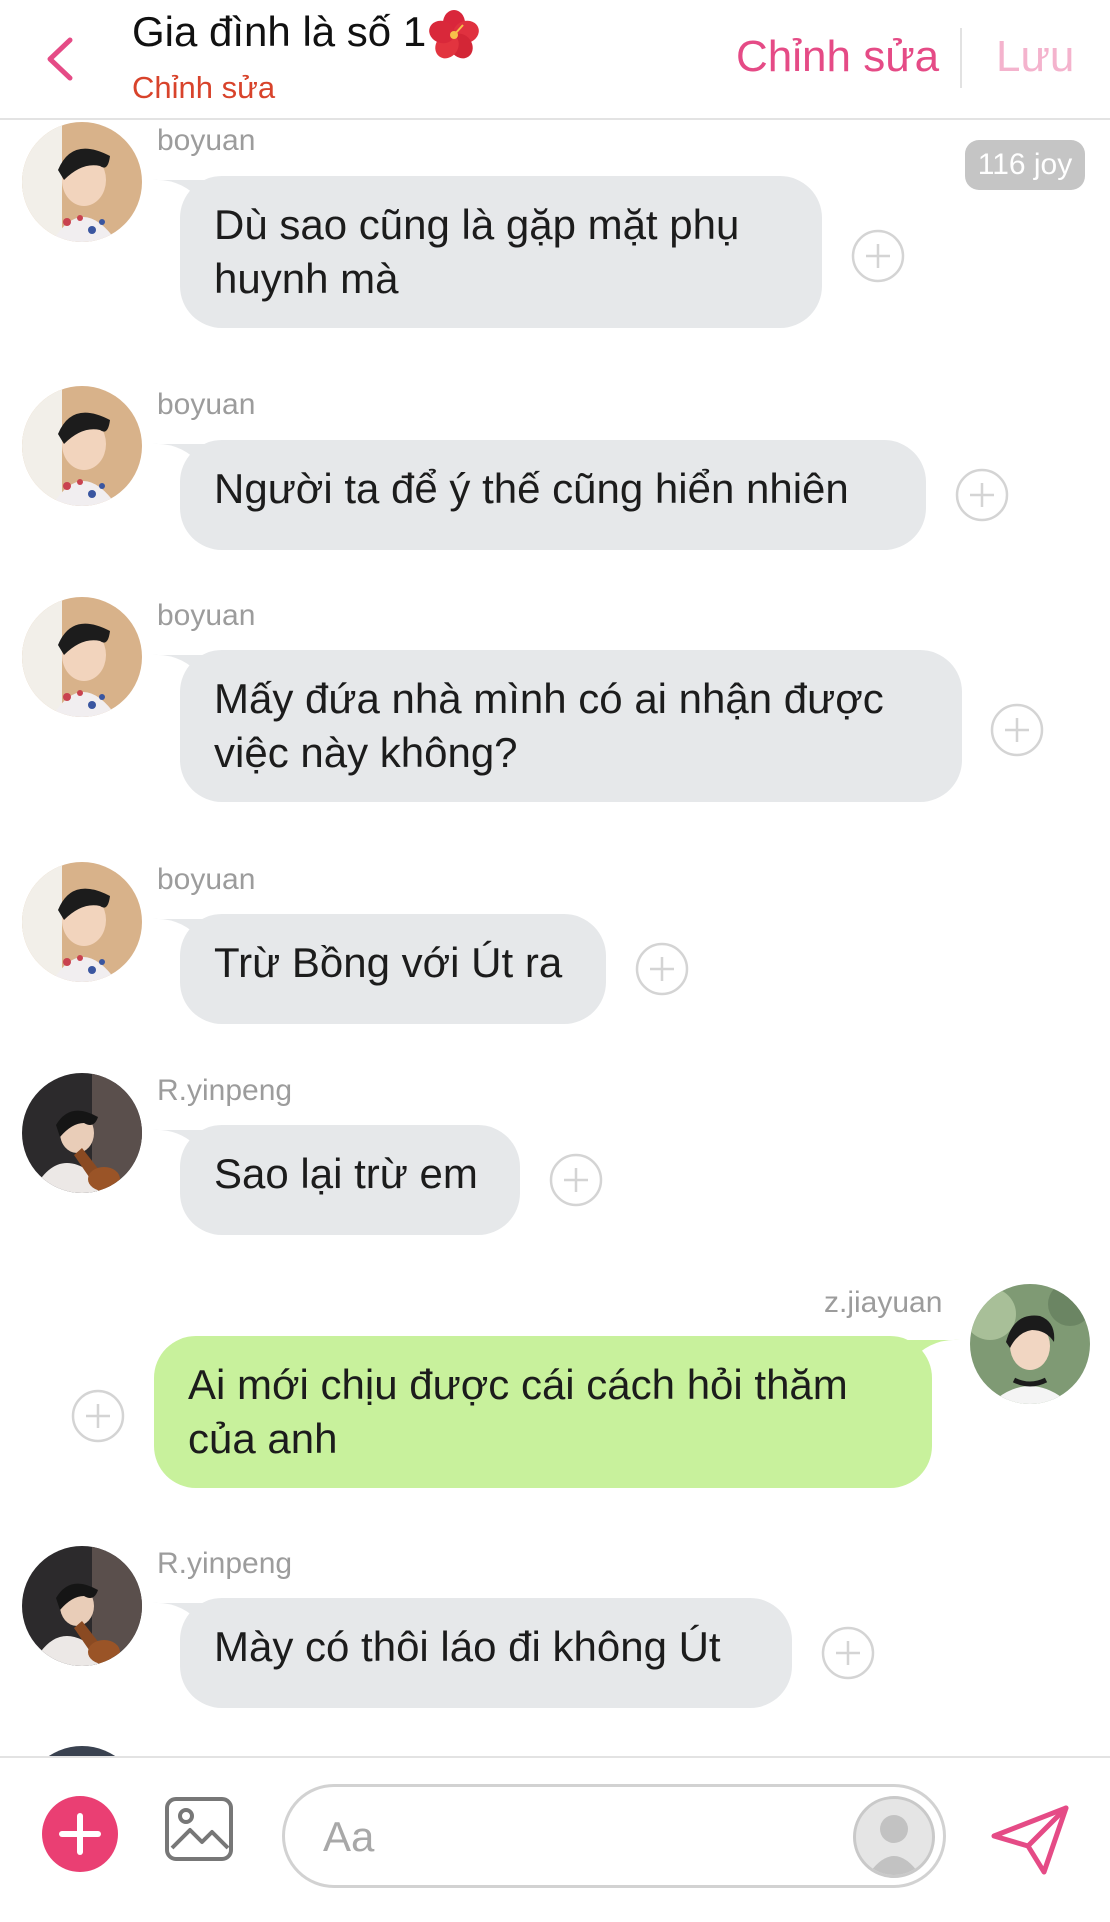 The height and width of the screenshot is (1922, 1110). Describe the element at coordinates (555, 60) in the screenshot. I see `chat-header: Gia đình là số 1 Chỉnh sửa Chỉnh sửa Lưu` at that location.